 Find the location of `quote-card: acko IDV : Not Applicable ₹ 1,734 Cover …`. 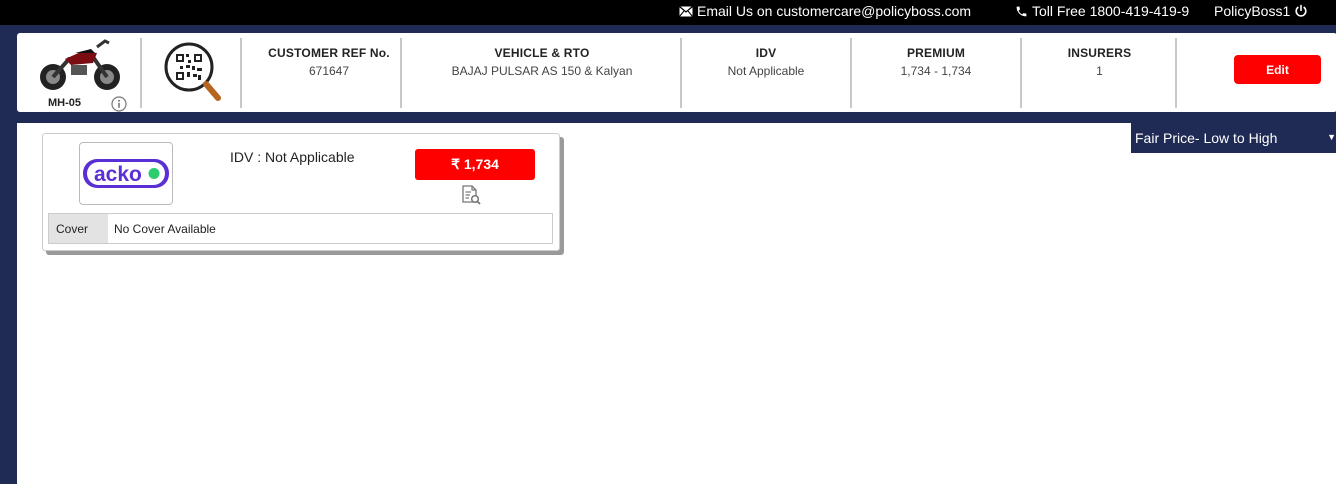

quote-card: acko IDV : Not Applicable ₹ 1,734 Cover … is located at coordinates (301, 192).